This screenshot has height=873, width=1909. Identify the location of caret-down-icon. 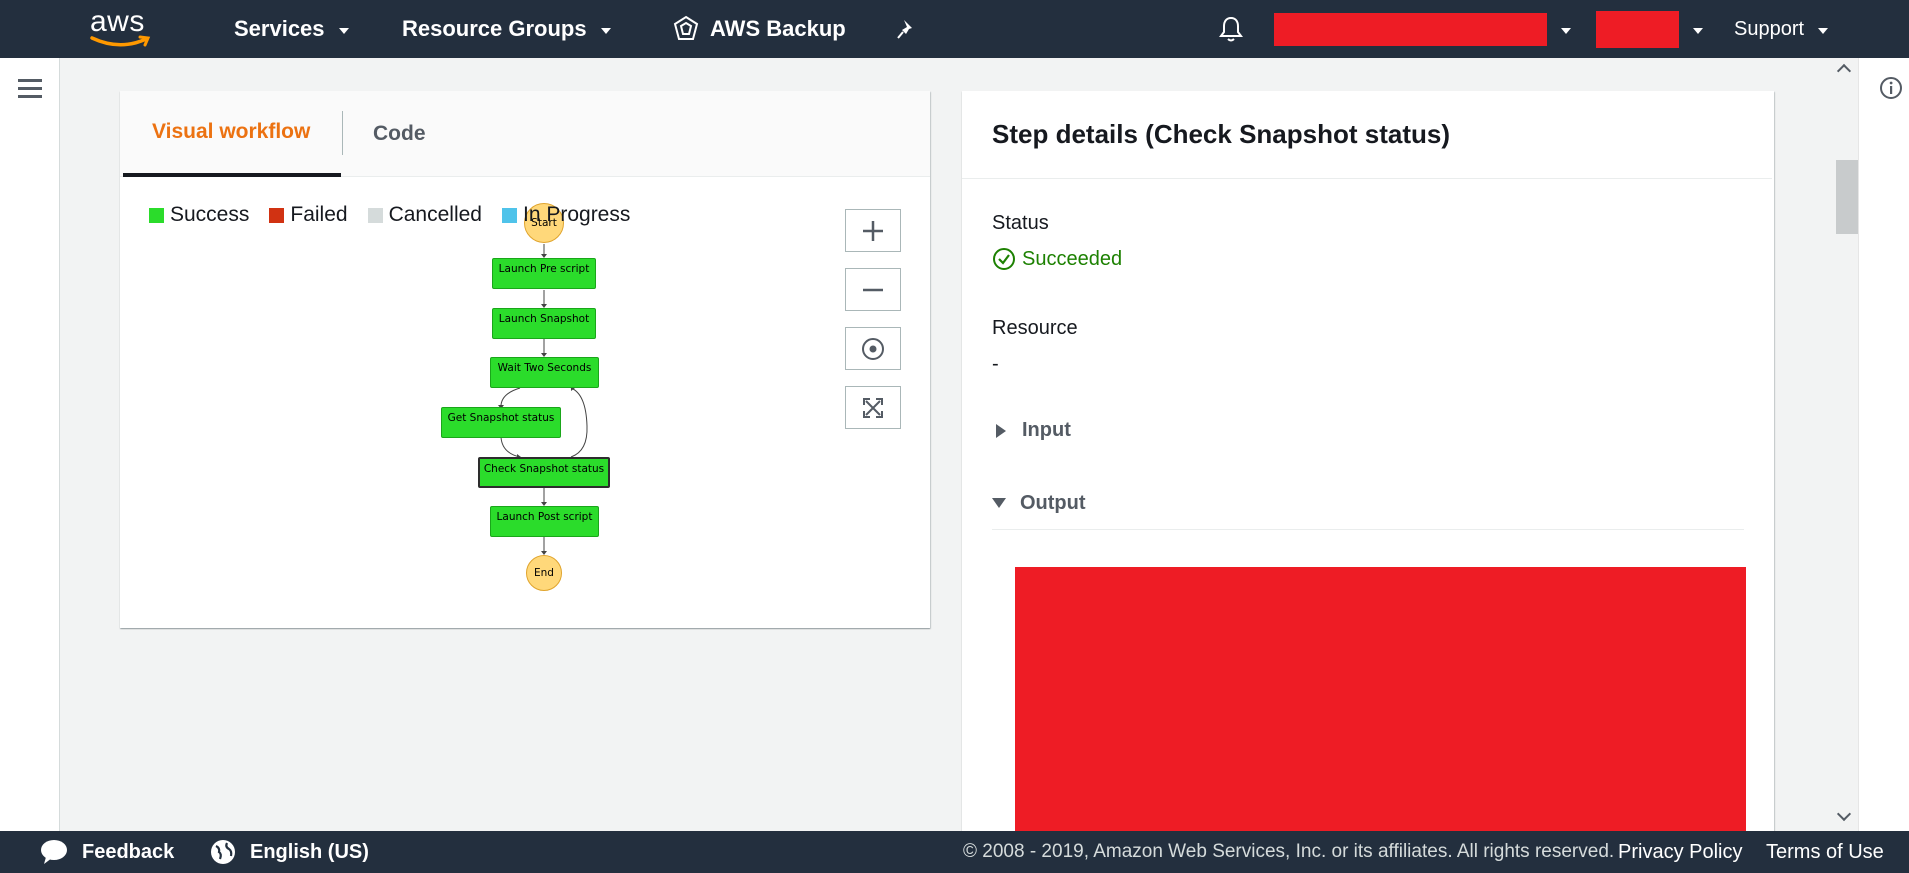
(999, 503).